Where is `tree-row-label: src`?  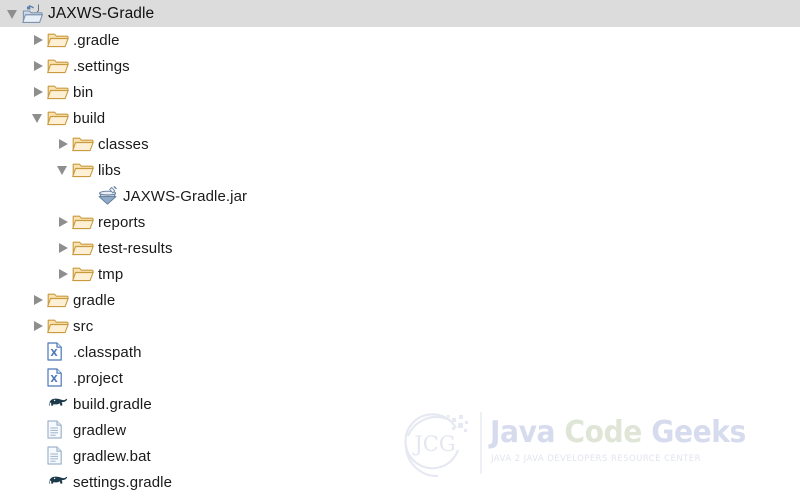
tree-row-label: src is located at coordinates (83, 326).